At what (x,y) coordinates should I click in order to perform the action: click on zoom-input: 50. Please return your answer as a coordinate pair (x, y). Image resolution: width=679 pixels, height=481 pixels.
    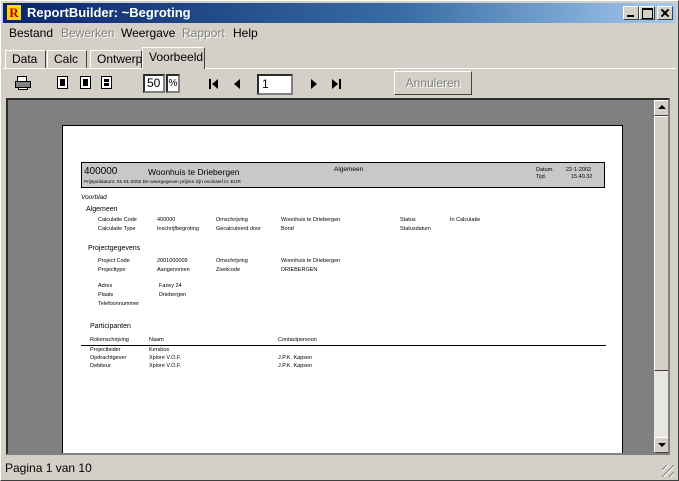
    Looking at the image, I should click on (154, 83).